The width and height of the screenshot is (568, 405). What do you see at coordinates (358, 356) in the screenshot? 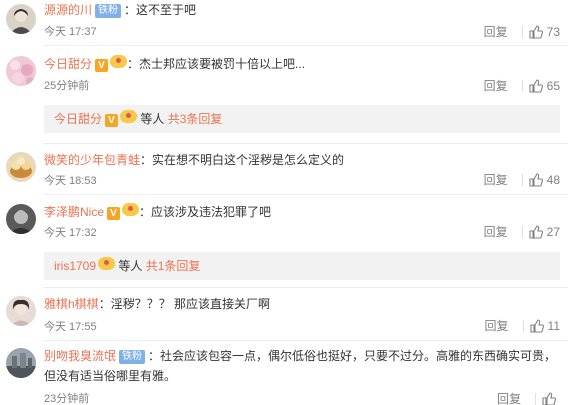
I see `comment-text: 社会应该包容一点，偶尔低俗也挺好，只要不过分。高雅的东西确实可贵，` at bounding box center [358, 356].